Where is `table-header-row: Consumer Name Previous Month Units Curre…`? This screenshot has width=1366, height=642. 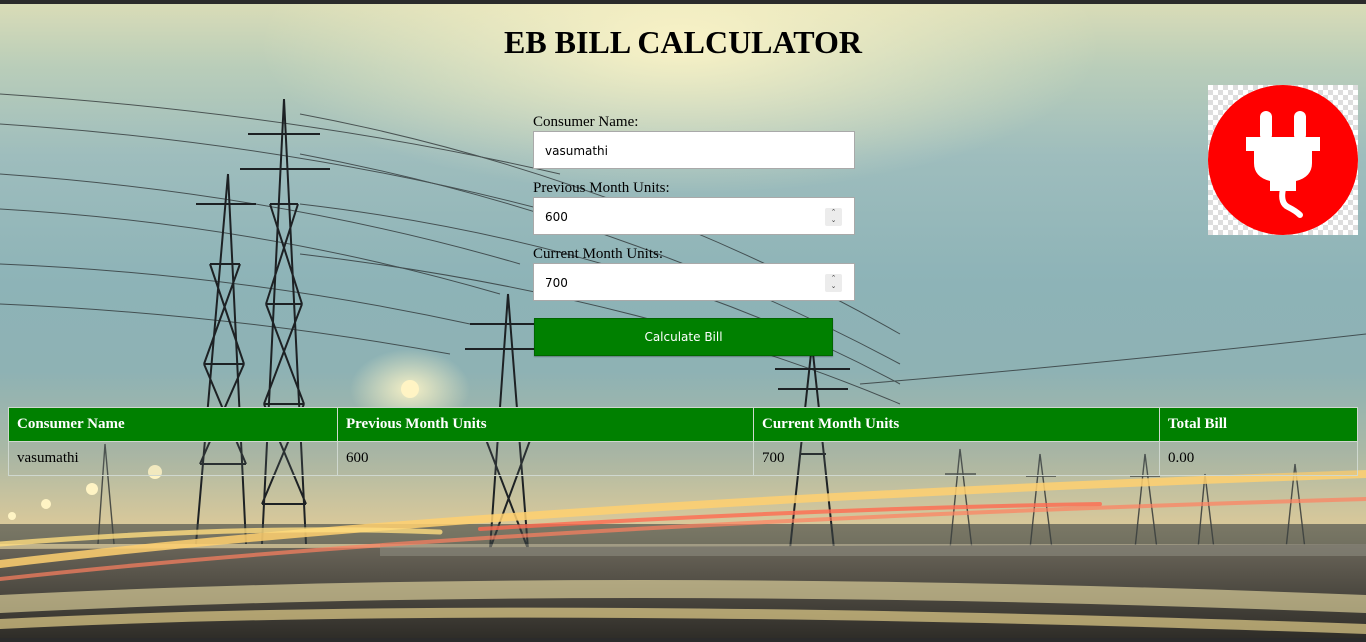
table-header-row: Consumer Name Previous Month Units Curre… is located at coordinates (683, 424).